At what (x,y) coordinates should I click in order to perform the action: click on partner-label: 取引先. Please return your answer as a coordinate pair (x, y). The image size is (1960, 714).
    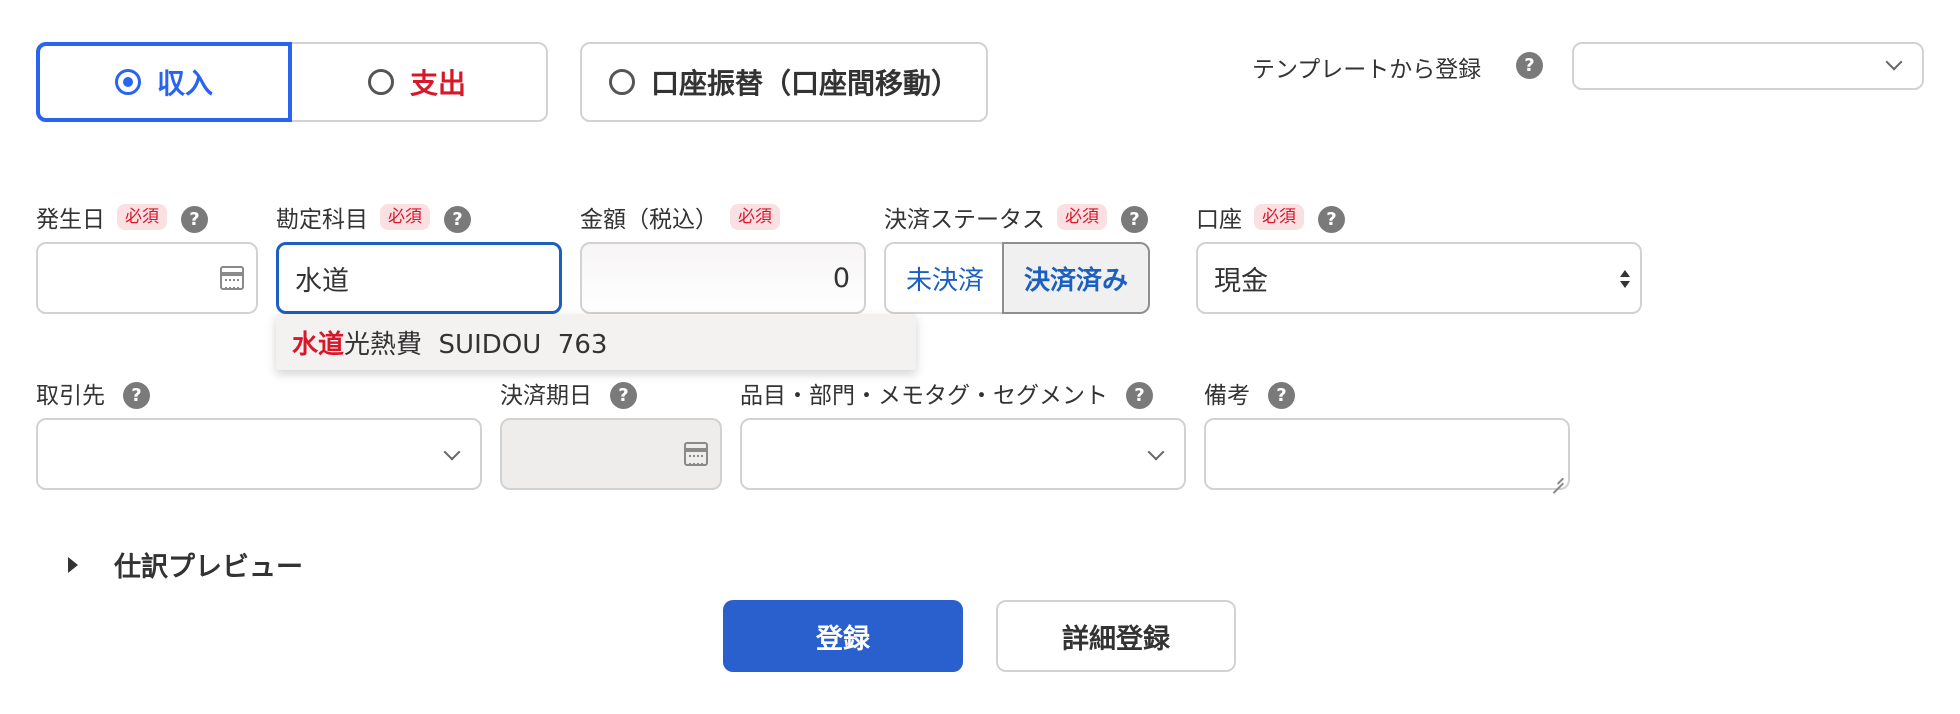
    Looking at the image, I should click on (70, 396).